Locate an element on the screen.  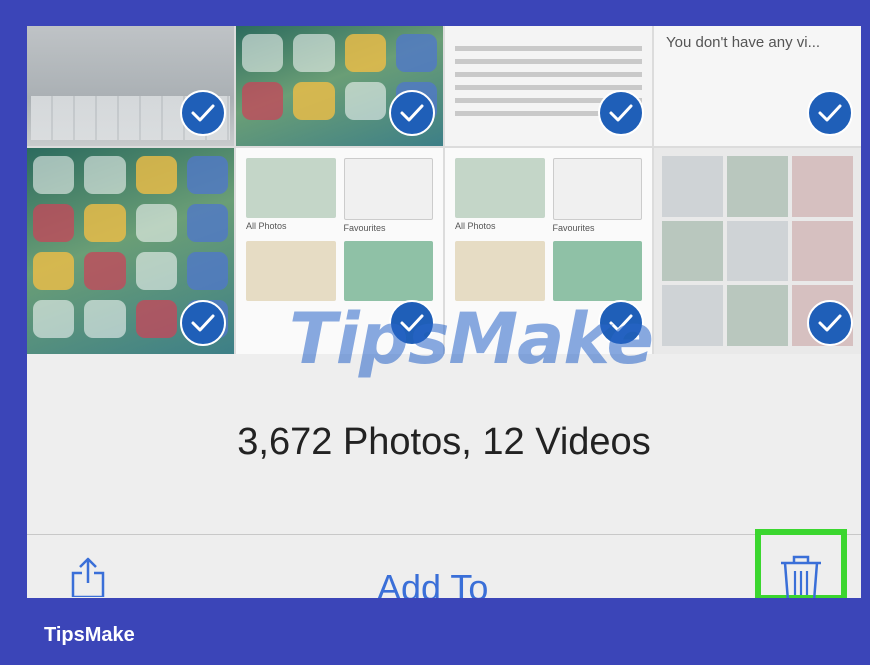
share-button is located at coordinates (88, 576).